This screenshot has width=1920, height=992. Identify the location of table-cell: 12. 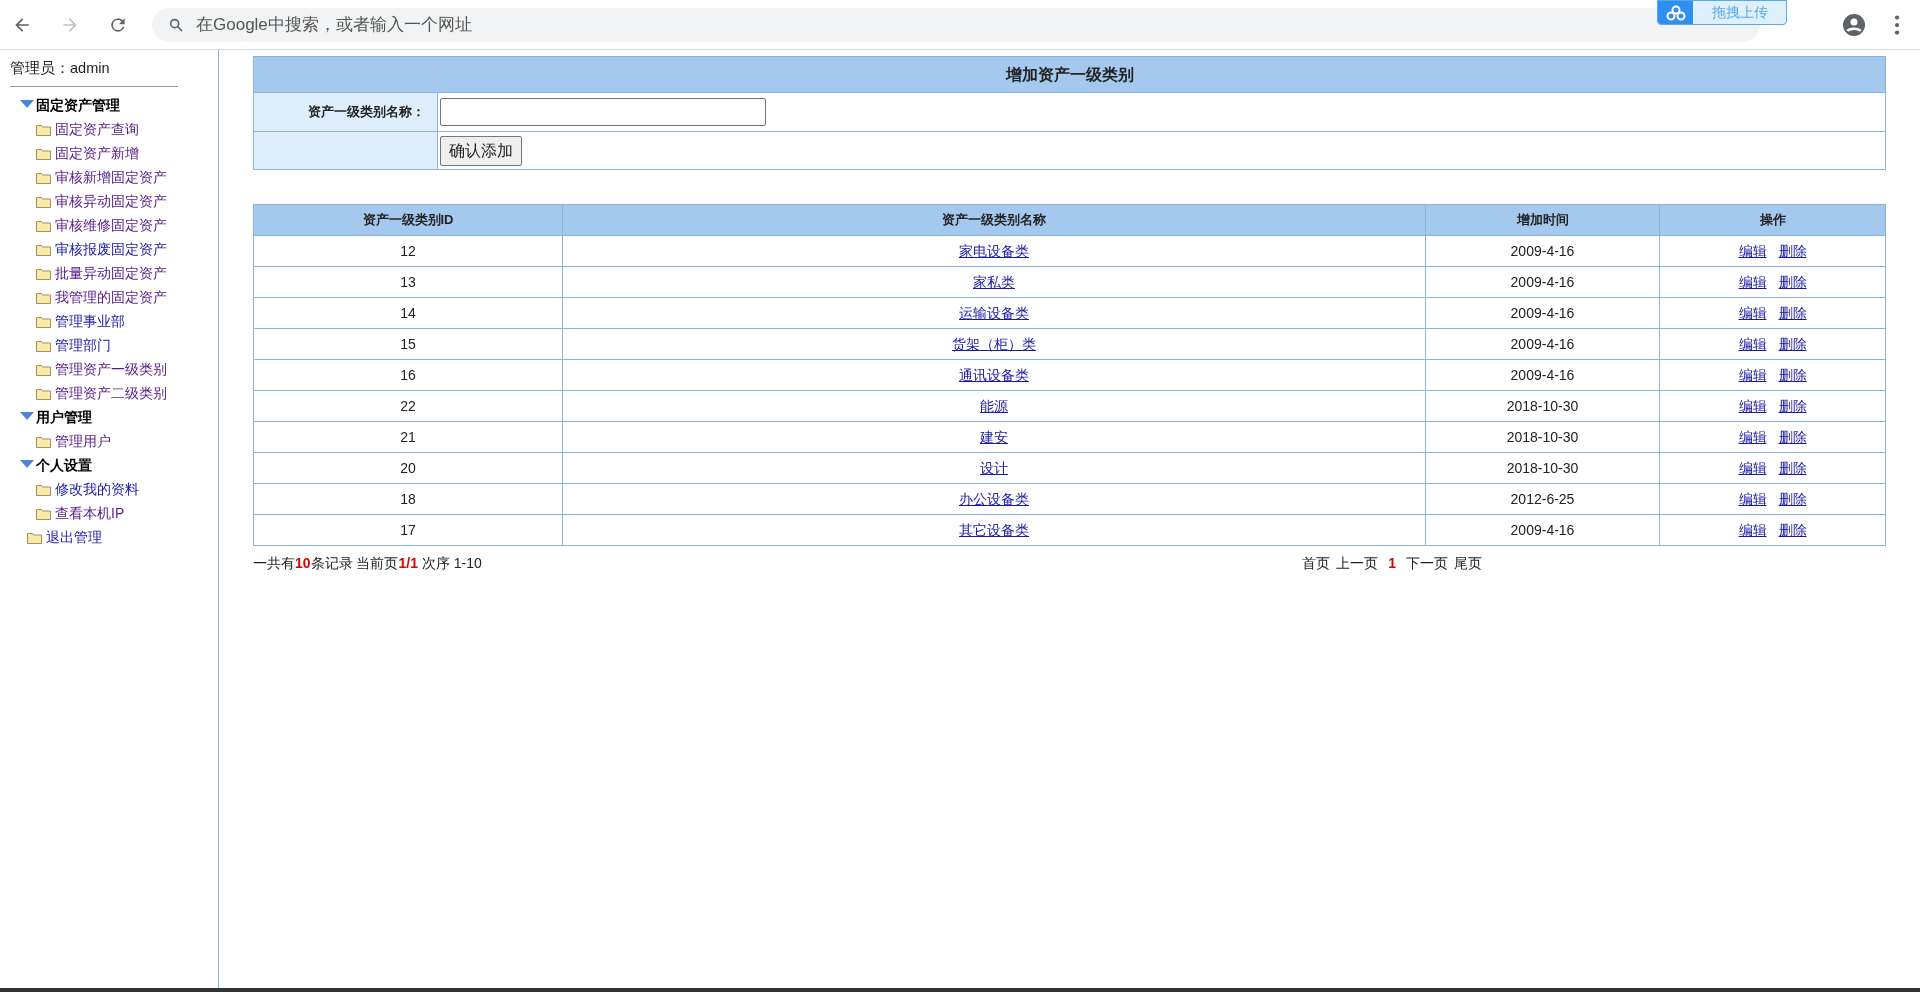
(408, 251).